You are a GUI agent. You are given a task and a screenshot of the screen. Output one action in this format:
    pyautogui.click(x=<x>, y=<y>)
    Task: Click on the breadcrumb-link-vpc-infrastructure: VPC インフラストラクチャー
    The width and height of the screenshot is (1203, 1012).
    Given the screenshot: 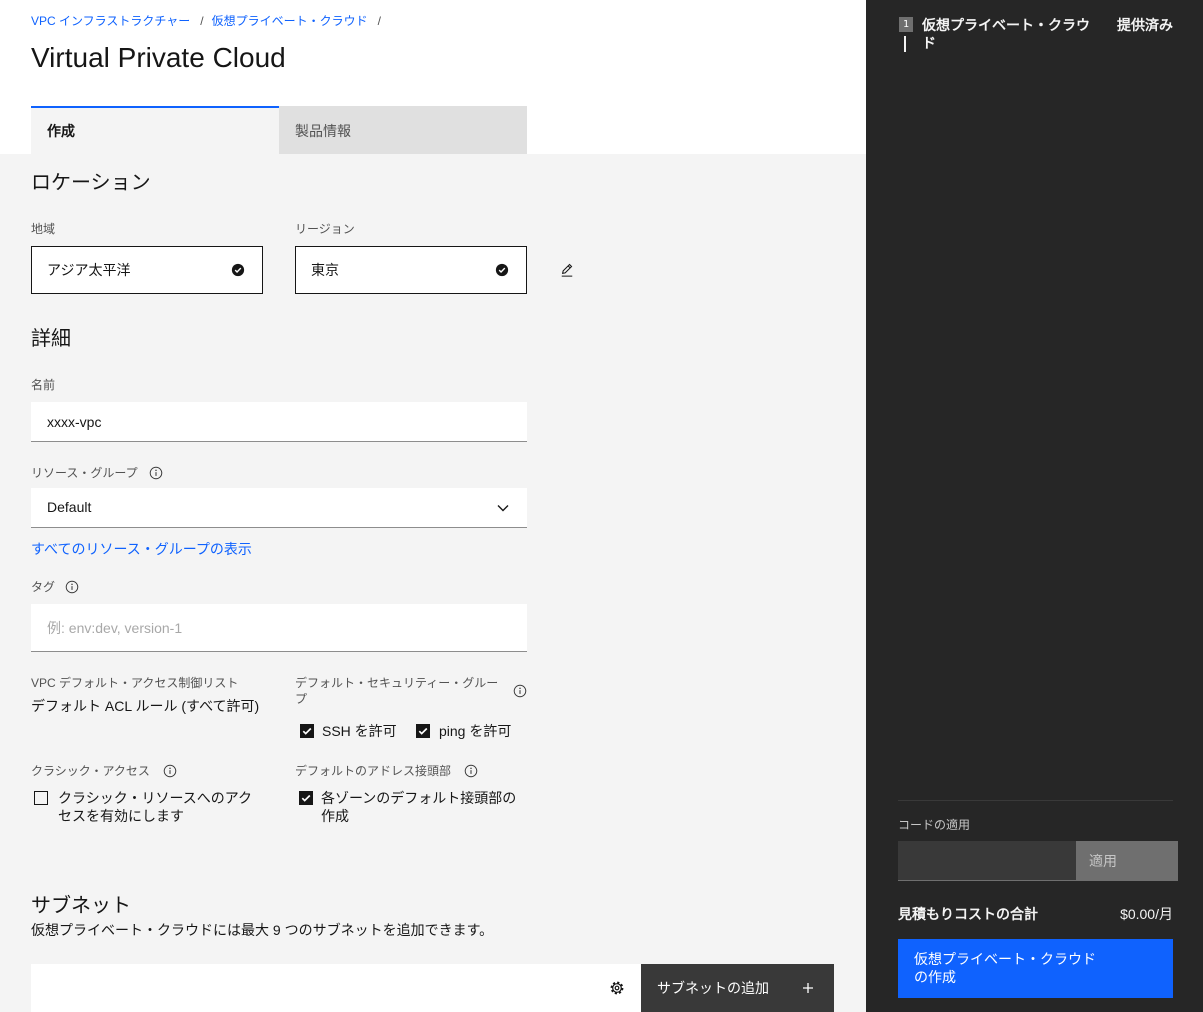 What is the action you would take?
    pyautogui.click(x=110, y=21)
    